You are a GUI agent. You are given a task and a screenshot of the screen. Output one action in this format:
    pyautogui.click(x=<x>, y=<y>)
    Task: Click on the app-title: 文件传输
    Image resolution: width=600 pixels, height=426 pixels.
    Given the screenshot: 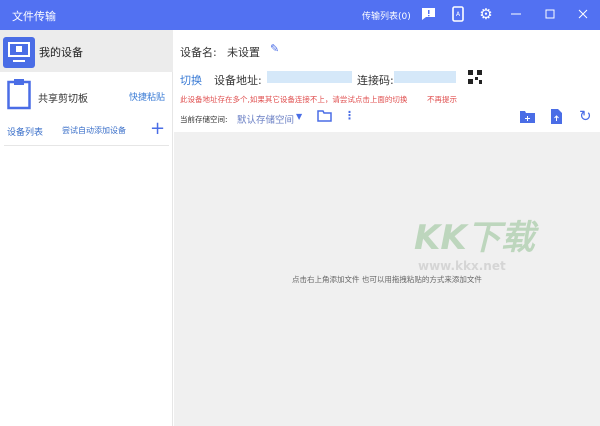 What is the action you would take?
    pyautogui.click(x=34, y=16)
    